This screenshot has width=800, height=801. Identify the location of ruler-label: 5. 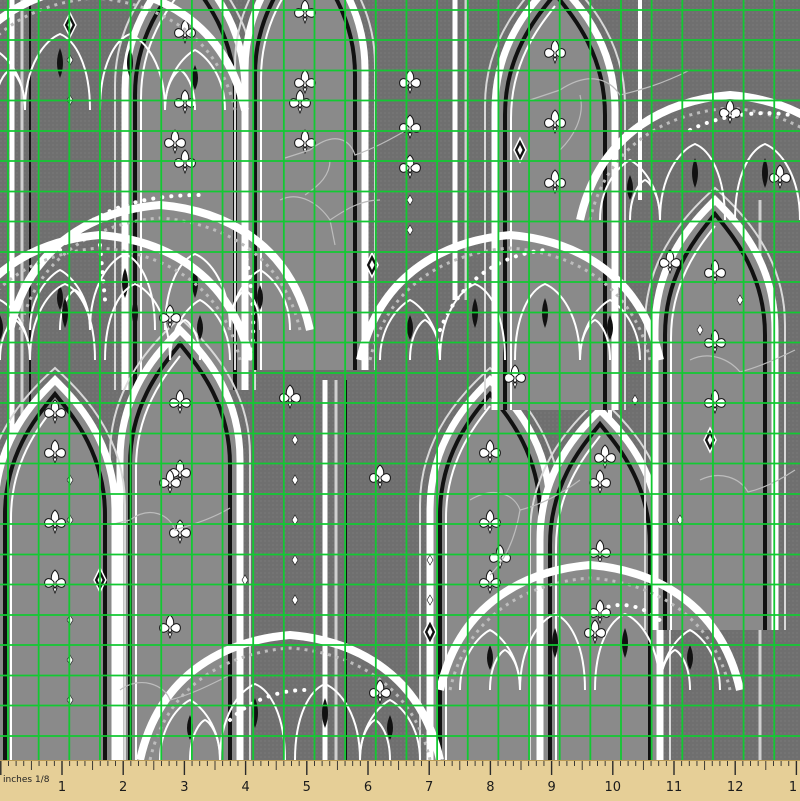
(307, 787).